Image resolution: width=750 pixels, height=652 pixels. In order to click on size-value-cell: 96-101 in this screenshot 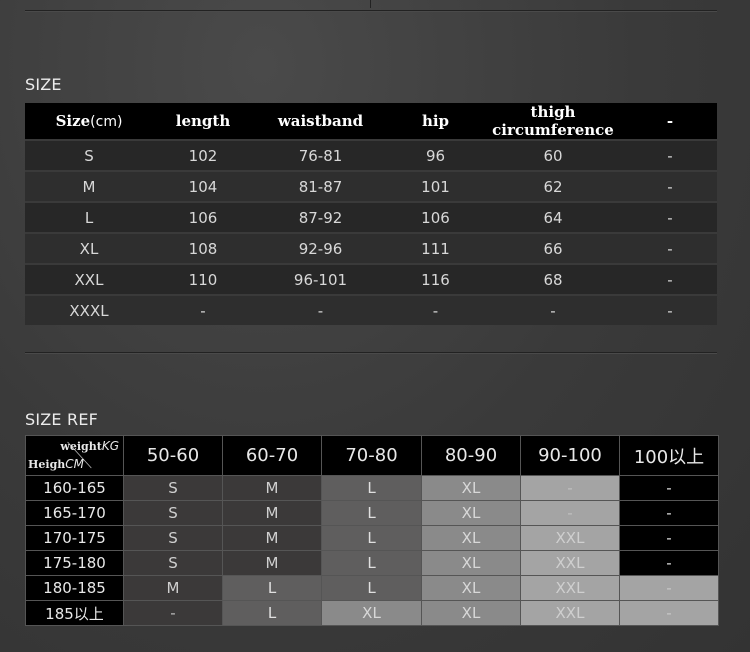, I will do `click(320, 279)`.